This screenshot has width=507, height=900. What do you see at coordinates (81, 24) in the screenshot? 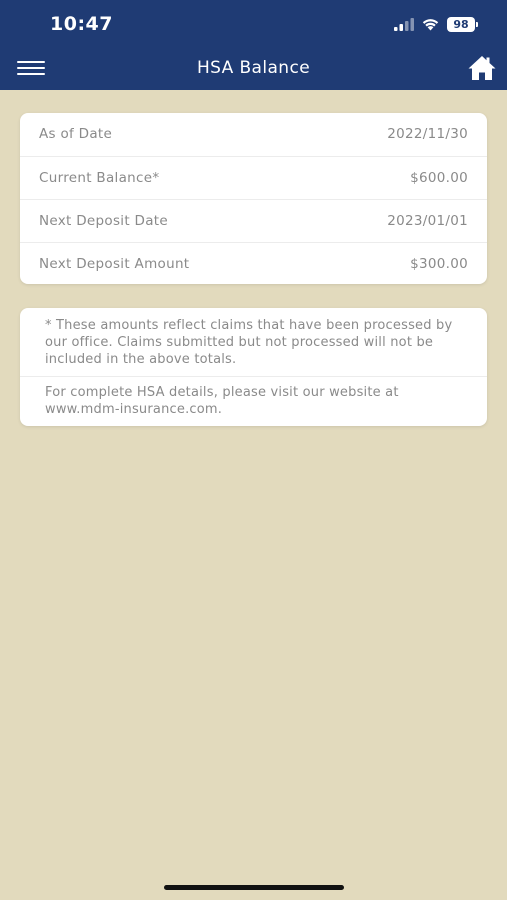
I see `status-time: 10:47` at bounding box center [81, 24].